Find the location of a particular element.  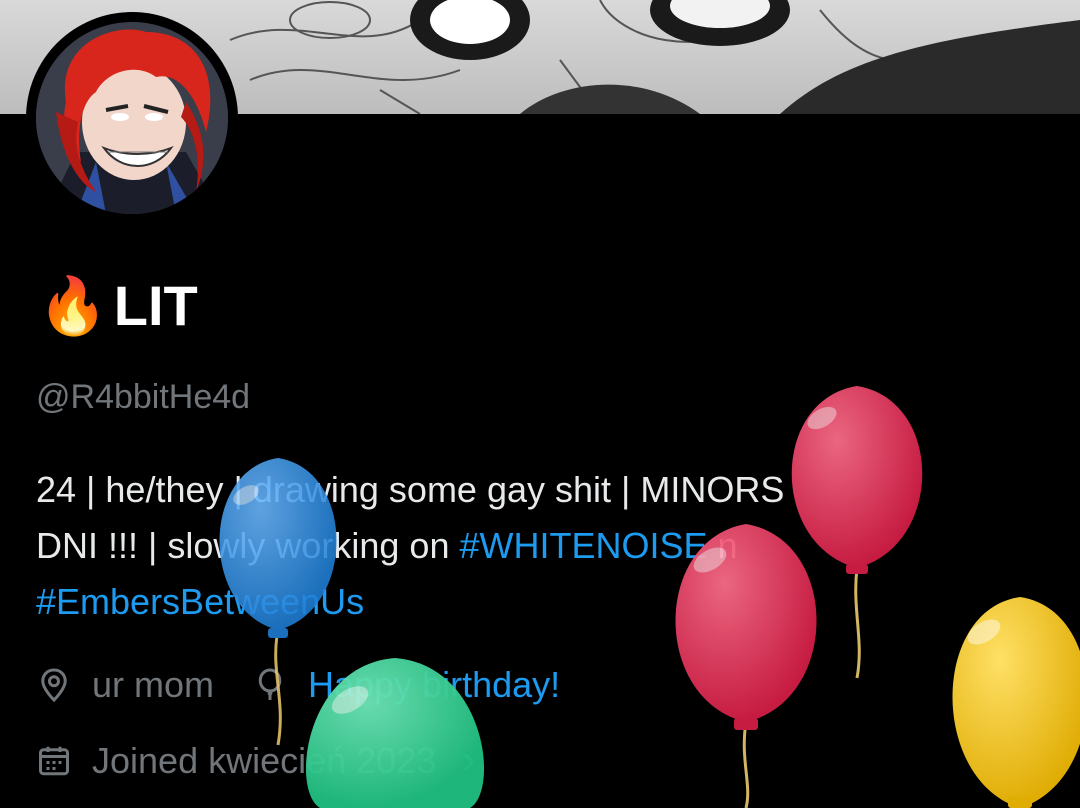

profile-meta-row-1: ur mom Happy birthday! is located at coordinates (298, 685).